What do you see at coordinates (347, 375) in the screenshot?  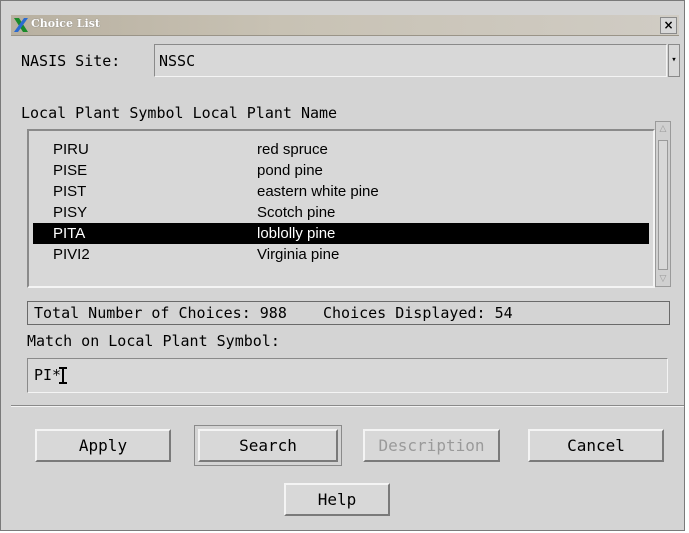 I see `match-input: PI*` at bounding box center [347, 375].